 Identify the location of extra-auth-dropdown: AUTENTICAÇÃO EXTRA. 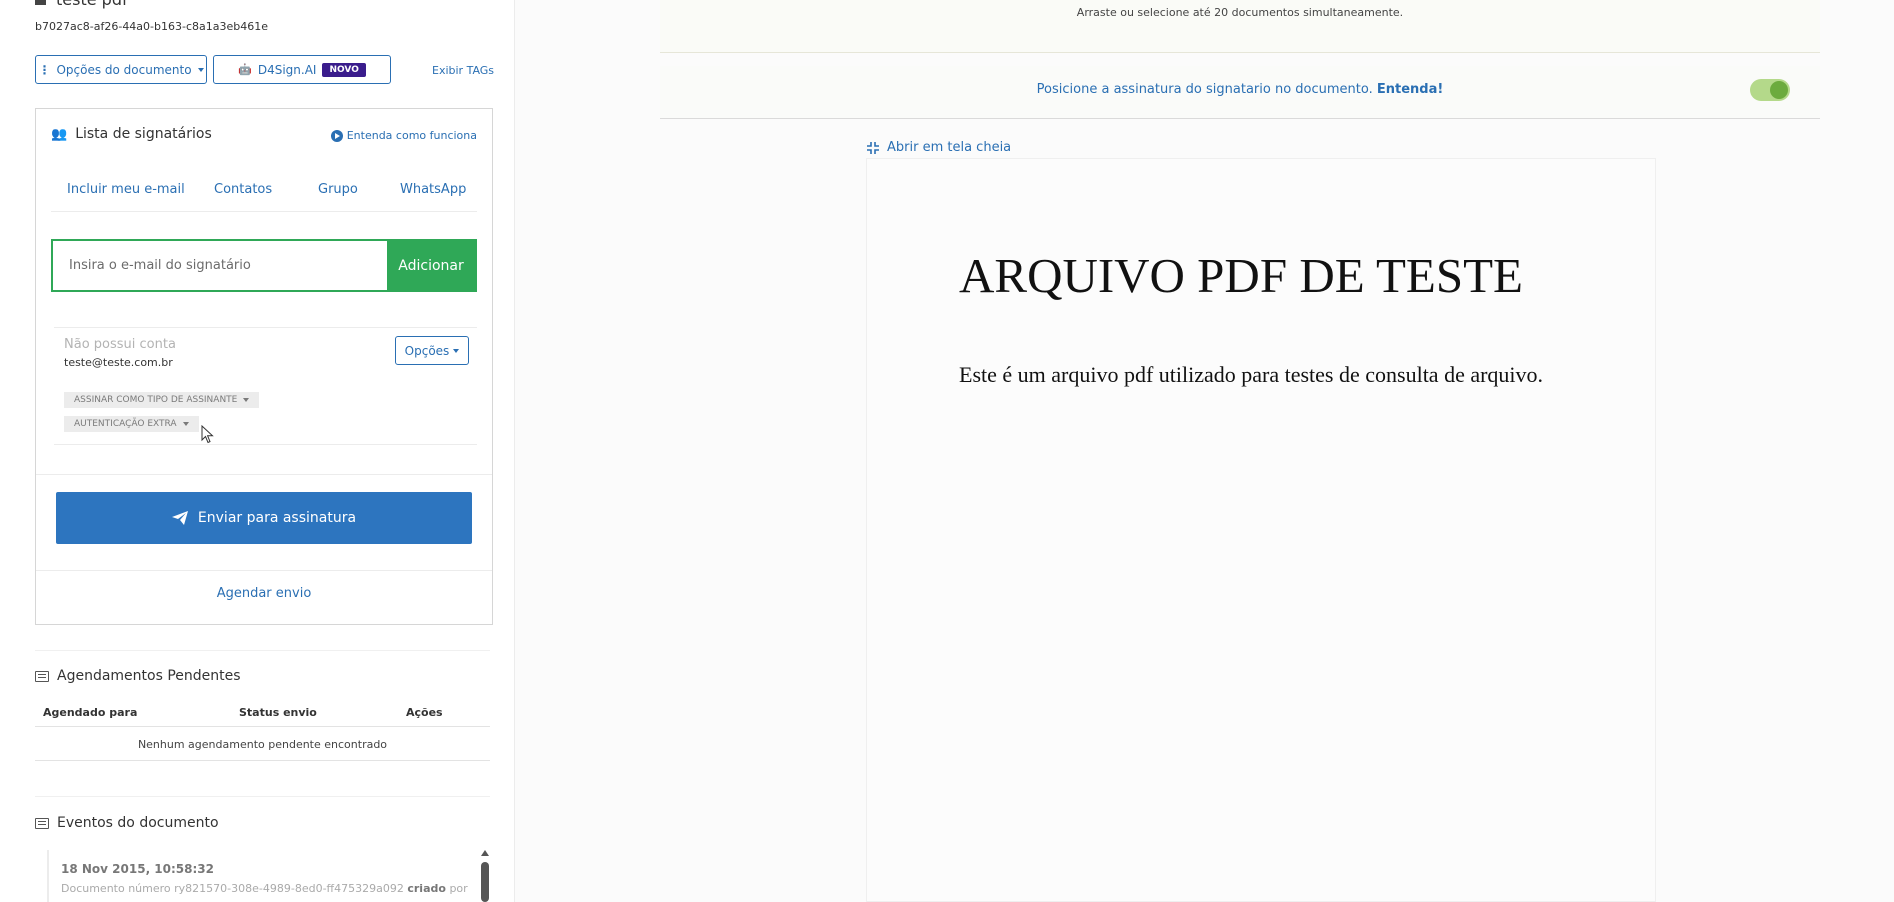
(131, 424).